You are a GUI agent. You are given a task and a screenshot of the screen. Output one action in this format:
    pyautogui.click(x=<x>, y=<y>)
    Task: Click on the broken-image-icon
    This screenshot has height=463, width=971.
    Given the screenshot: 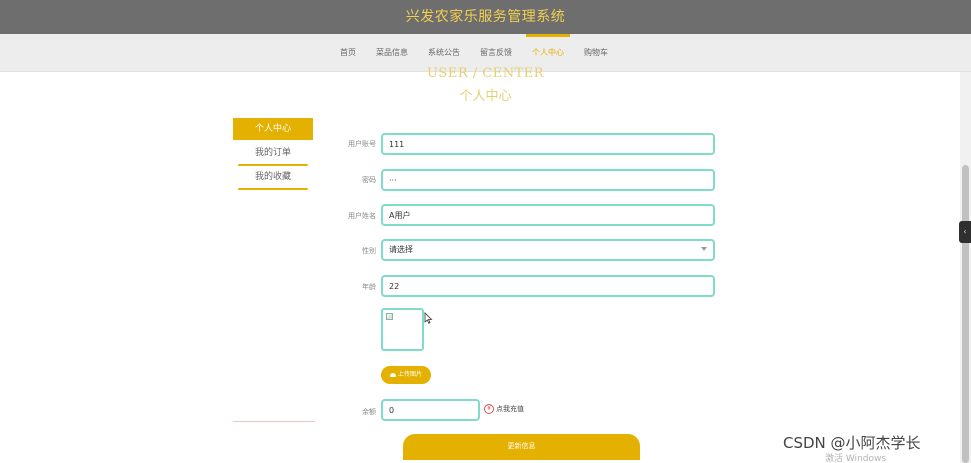 What is the action you would take?
    pyautogui.click(x=389, y=316)
    